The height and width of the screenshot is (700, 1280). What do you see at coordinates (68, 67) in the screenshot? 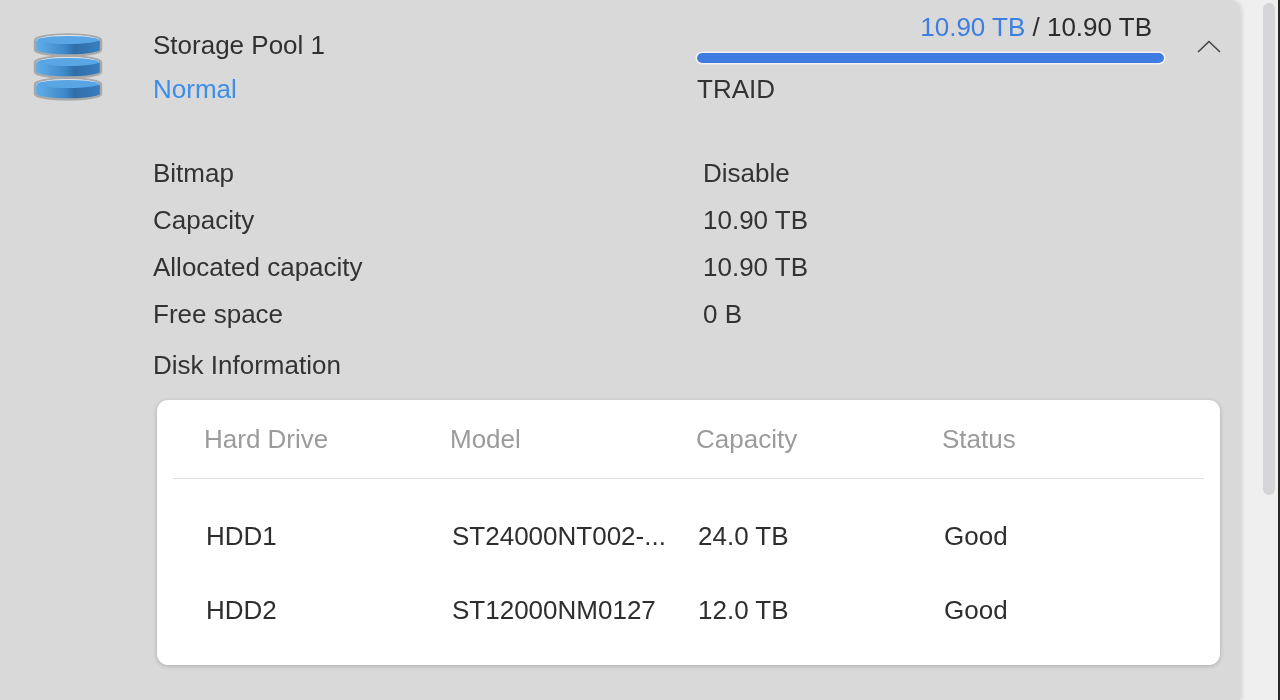
I see `database-icon` at bounding box center [68, 67].